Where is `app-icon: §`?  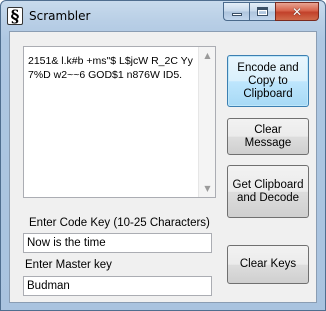 app-icon: § is located at coordinates (15, 16).